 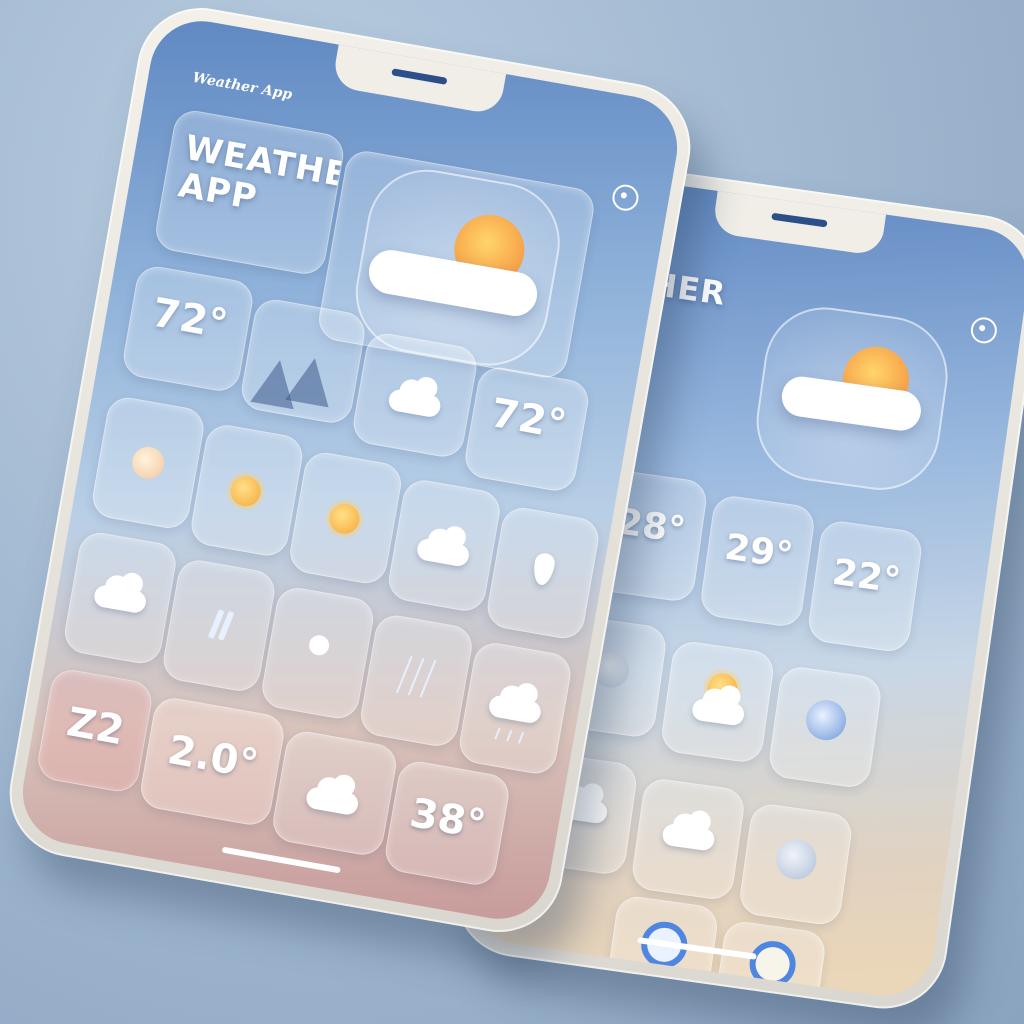 What do you see at coordinates (242, 86) in the screenshot?
I see `brand-label: Weather App` at bounding box center [242, 86].